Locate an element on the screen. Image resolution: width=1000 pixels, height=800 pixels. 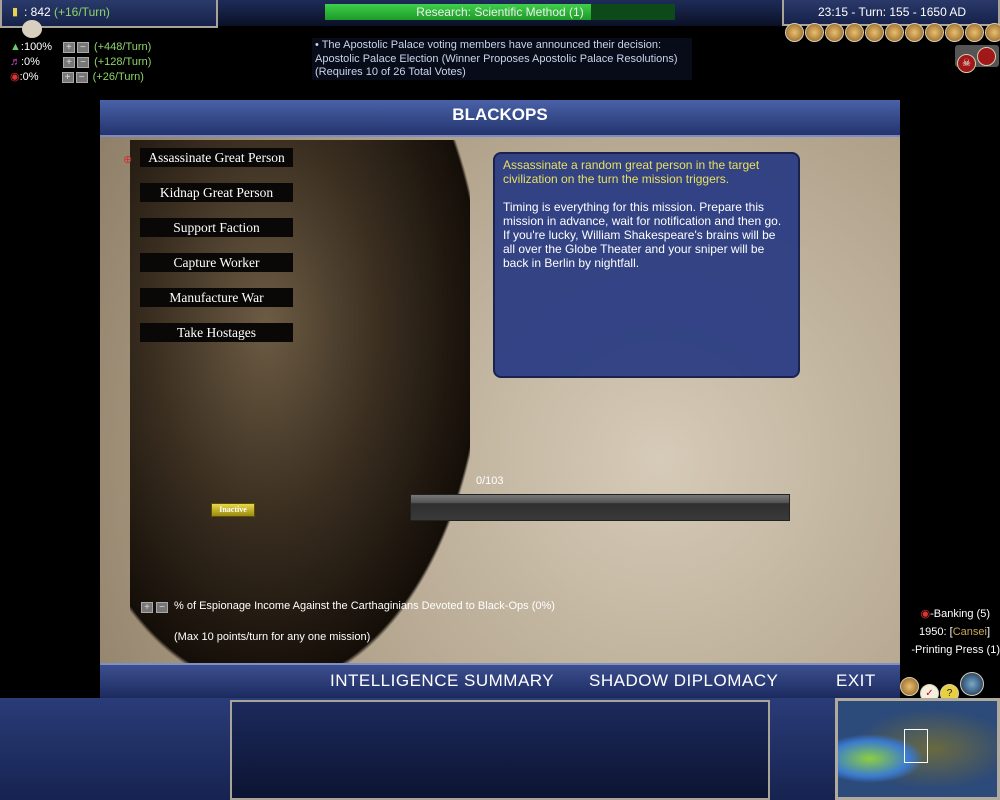
gold-amount: : 842 is located at coordinates (37, 12).